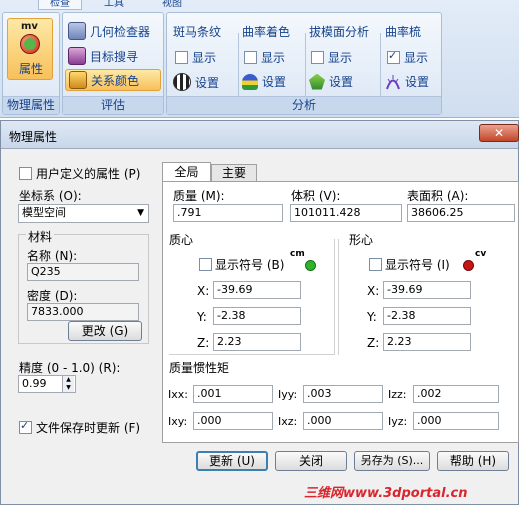 This screenshot has width=519, height=505. Describe the element at coordinates (178, 421) in the screenshot. I see `ixy-label: Ixy:` at that location.